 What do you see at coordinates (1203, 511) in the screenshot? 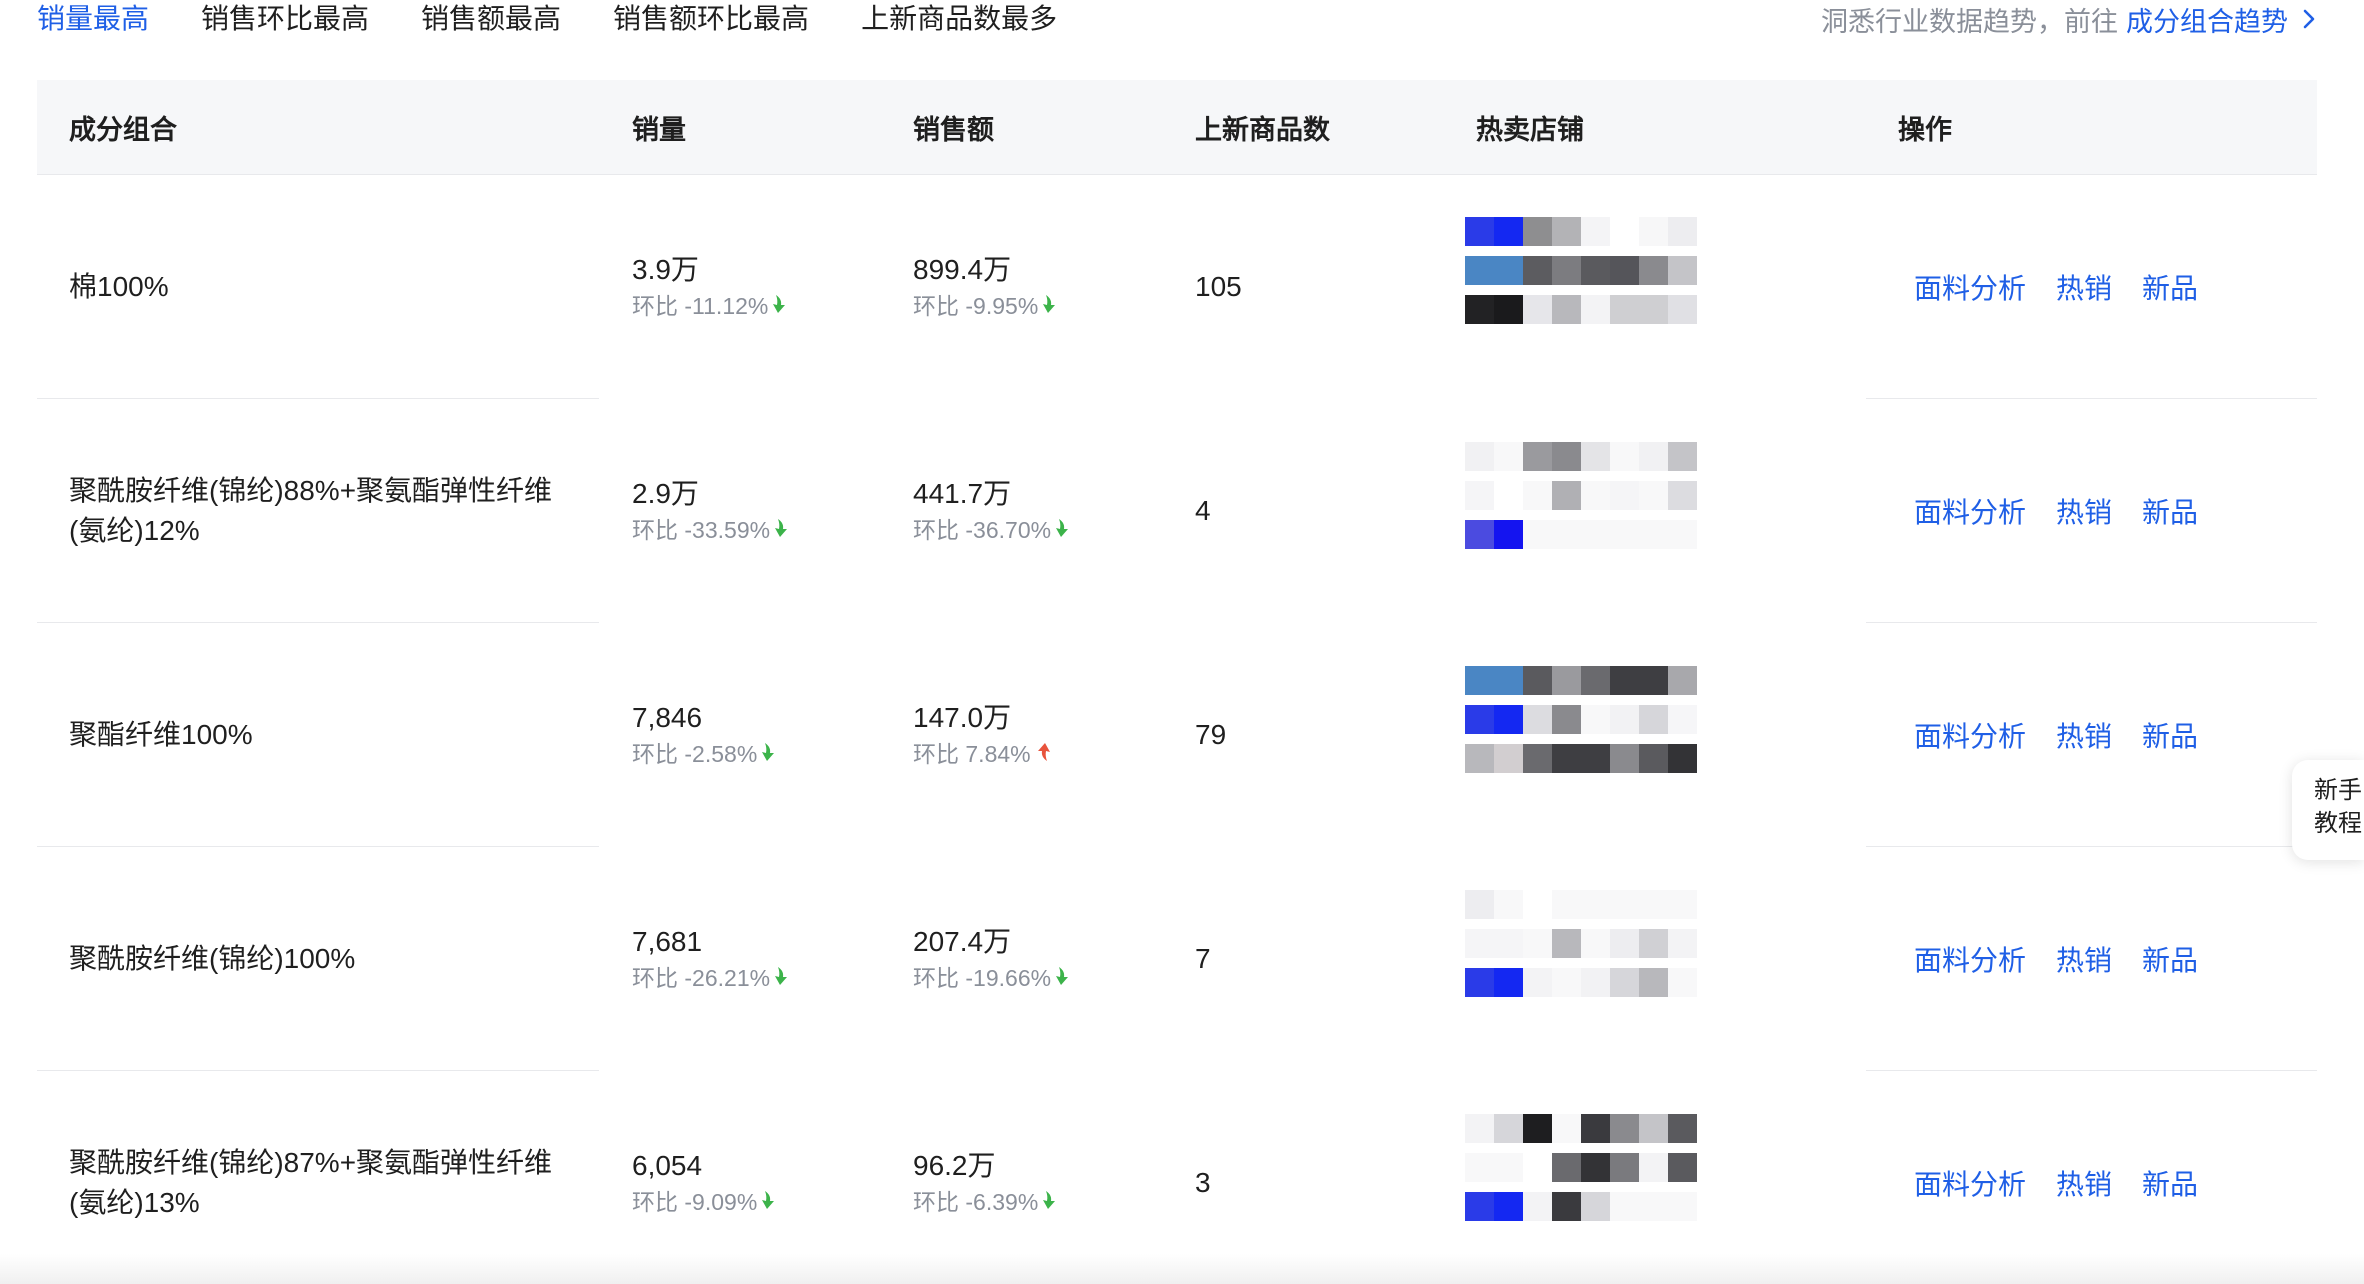
I see `cell-new-items: 4` at bounding box center [1203, 511].